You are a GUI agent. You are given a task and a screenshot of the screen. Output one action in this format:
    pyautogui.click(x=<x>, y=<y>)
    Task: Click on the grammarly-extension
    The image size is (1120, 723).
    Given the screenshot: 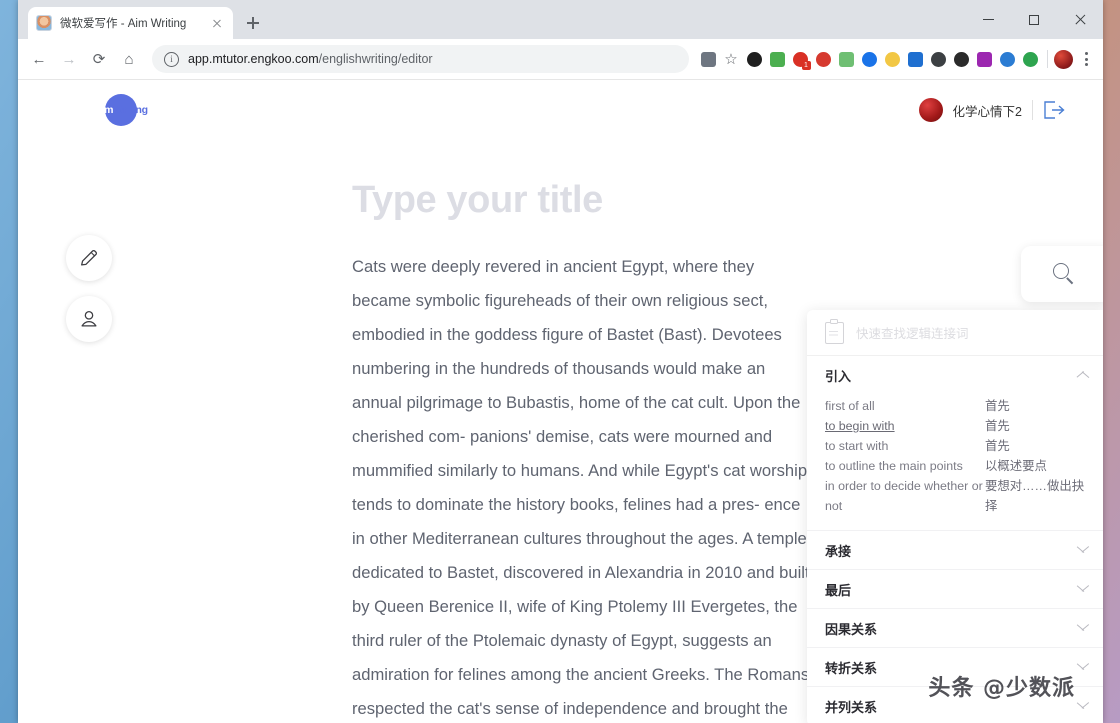 What is the action you would take?
    pyautogui.click(x=846, y=59)
    